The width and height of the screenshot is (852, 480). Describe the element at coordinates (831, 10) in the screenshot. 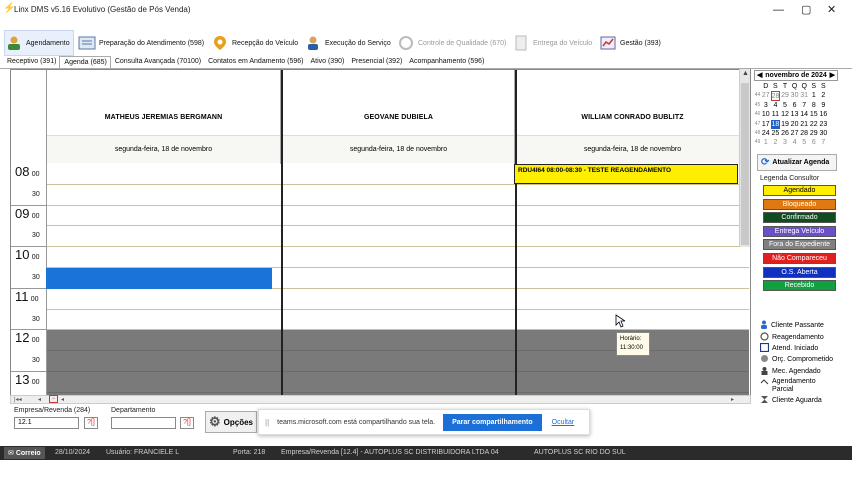

I see `close-button: ✕` at that location.